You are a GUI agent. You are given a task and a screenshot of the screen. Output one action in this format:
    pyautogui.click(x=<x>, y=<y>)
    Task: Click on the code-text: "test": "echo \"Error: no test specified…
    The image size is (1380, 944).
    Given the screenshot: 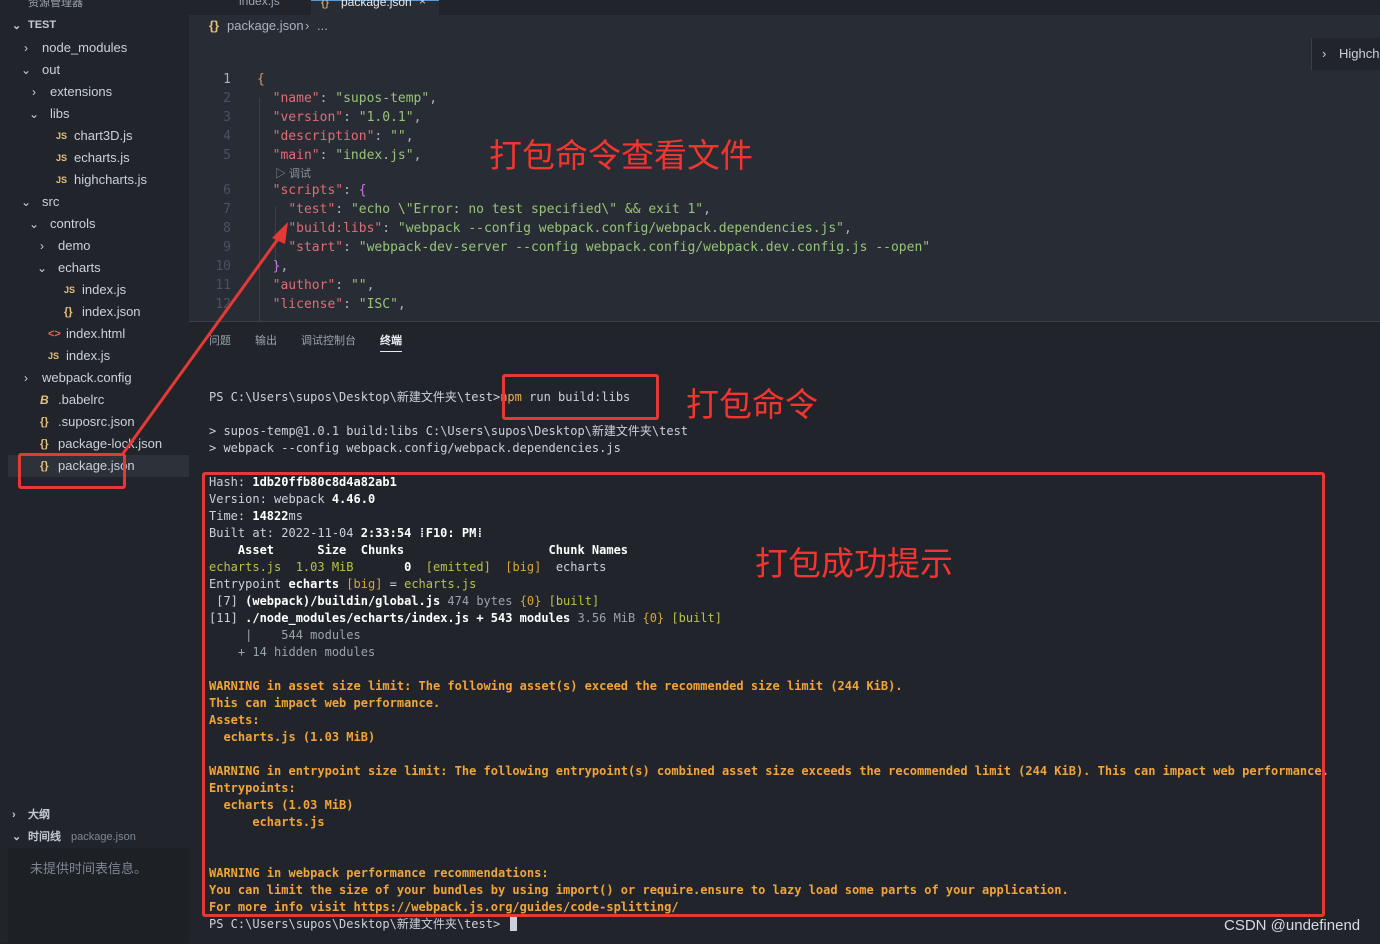 What is the action you would take?
    pyautogui.click(x=499, y=209)
    